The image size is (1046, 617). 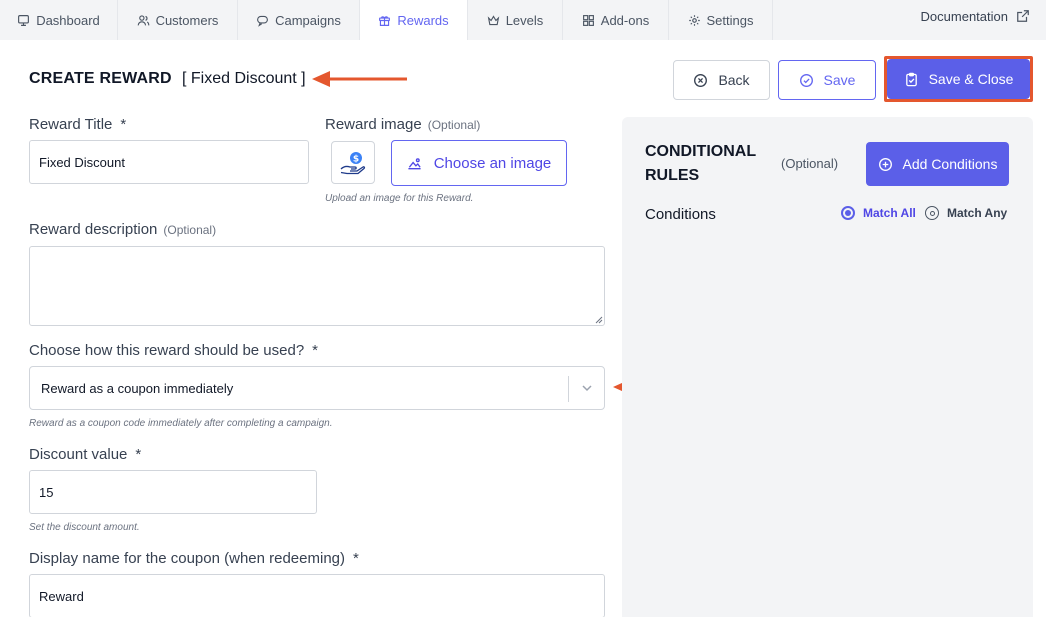 What do you see at coordinates (810, 163) in the screenshot?
I see `conditional-rules-optional: (Optional)` at bounding box center [810, 163].